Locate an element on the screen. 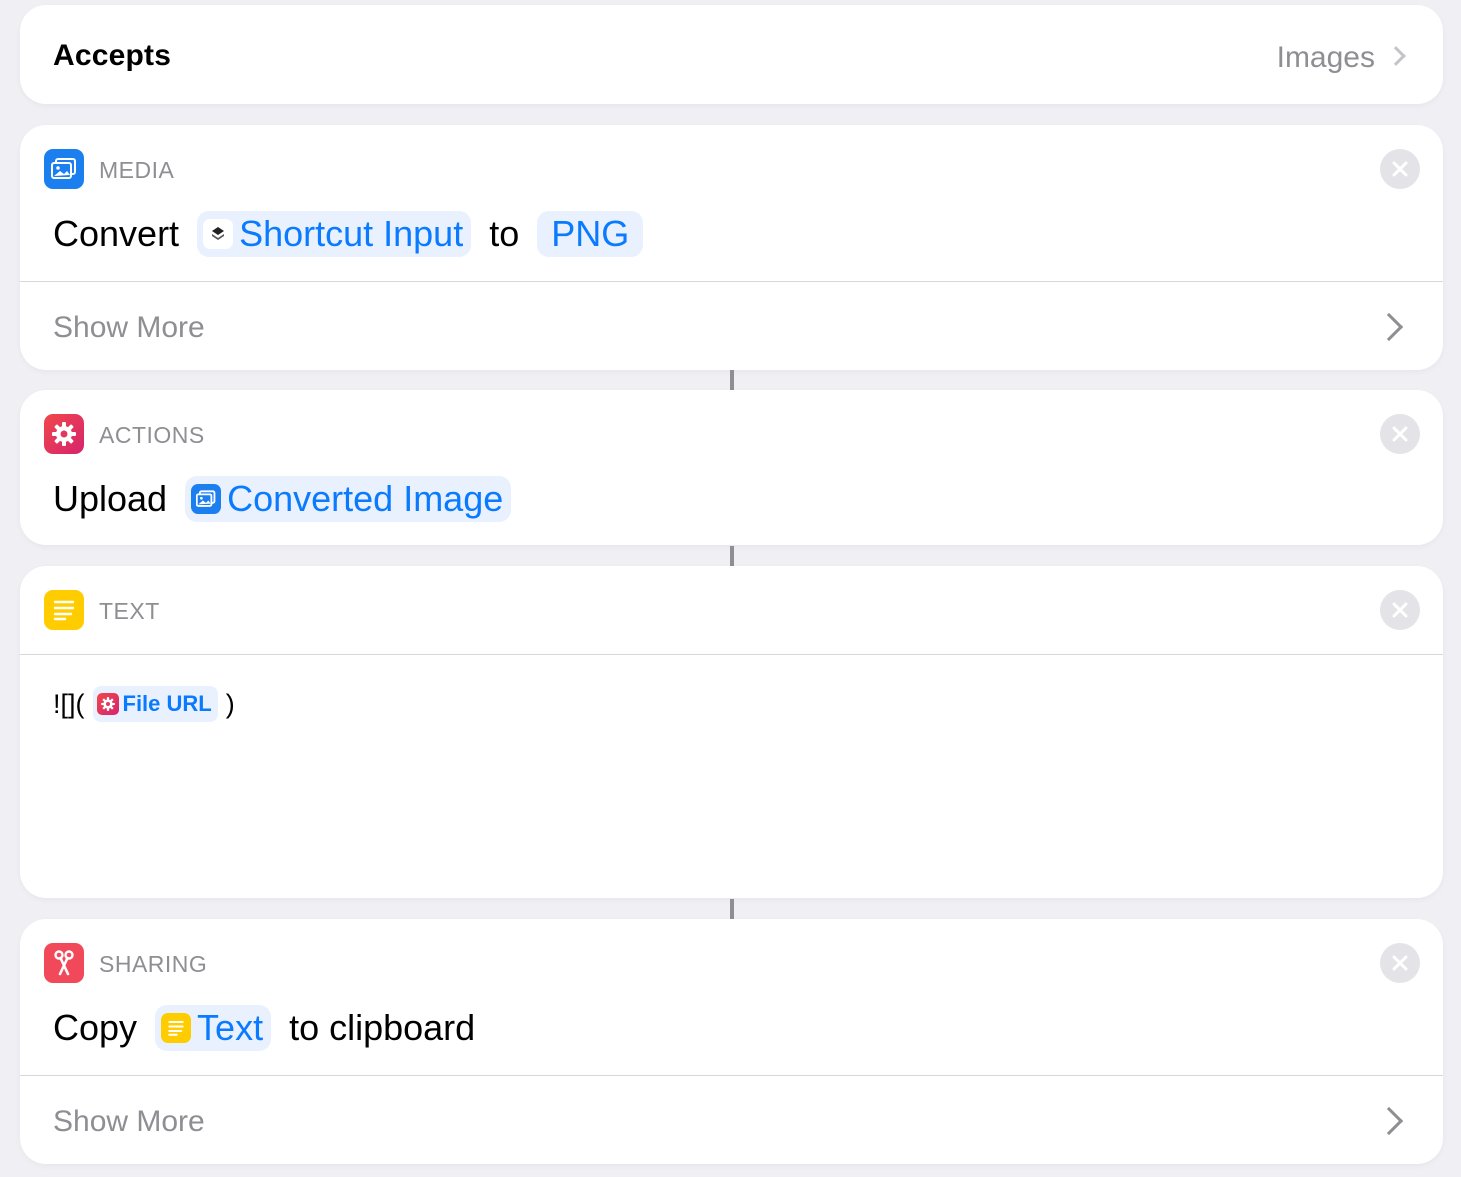 The image size is (1461, 1177). action-sentence: Upload Converted Image is located at coordinates (291, 499).